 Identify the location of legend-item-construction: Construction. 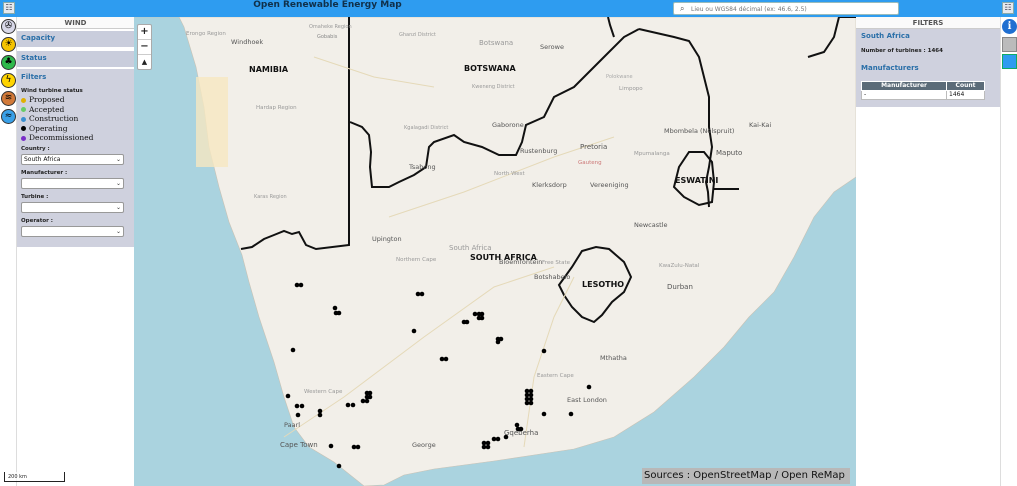
(75, 119).